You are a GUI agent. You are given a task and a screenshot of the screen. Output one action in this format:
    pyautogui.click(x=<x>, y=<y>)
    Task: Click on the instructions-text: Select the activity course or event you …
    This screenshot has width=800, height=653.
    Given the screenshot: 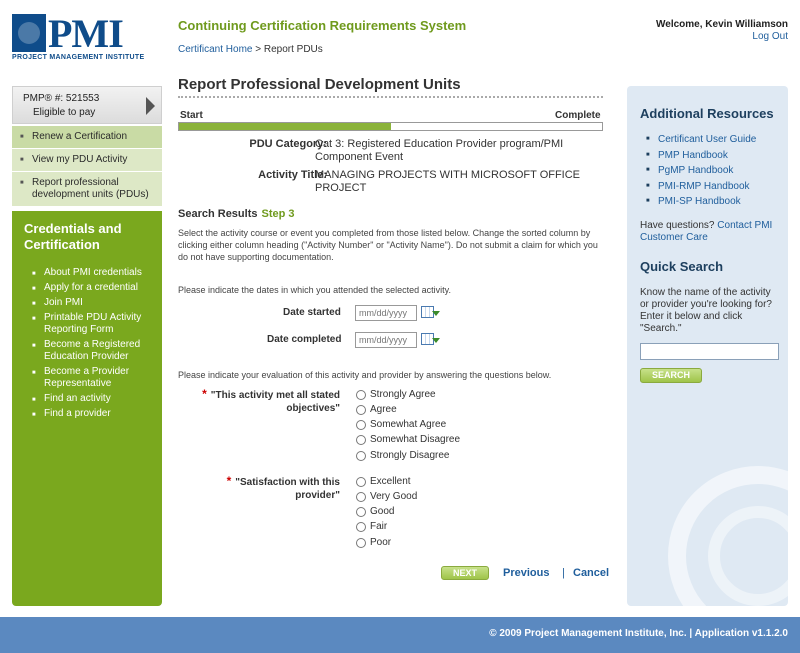 What is the action you would take?
    pyautogui.click(x=388, y=245)
    